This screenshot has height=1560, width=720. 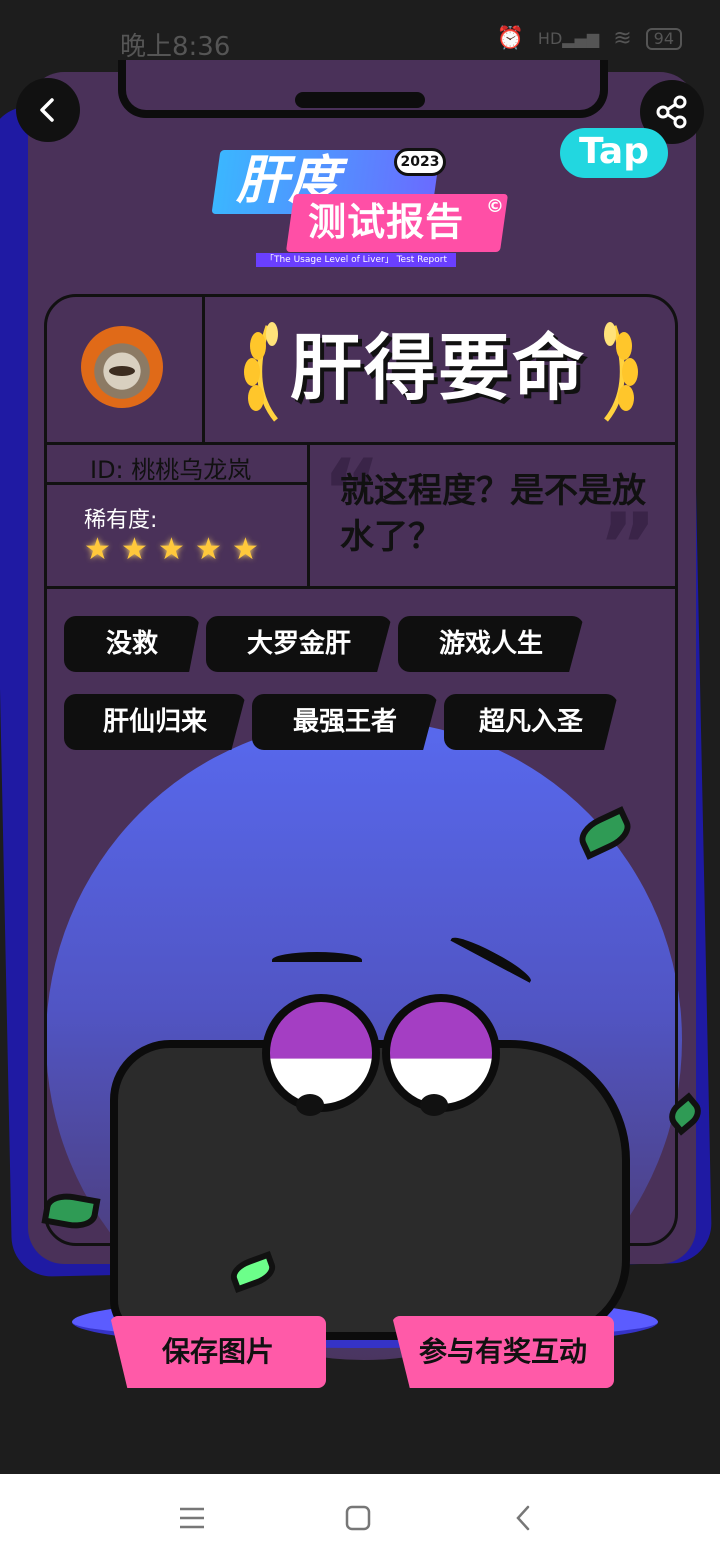 I want to click on system-nav-bar, so click(x=360, y=1517).